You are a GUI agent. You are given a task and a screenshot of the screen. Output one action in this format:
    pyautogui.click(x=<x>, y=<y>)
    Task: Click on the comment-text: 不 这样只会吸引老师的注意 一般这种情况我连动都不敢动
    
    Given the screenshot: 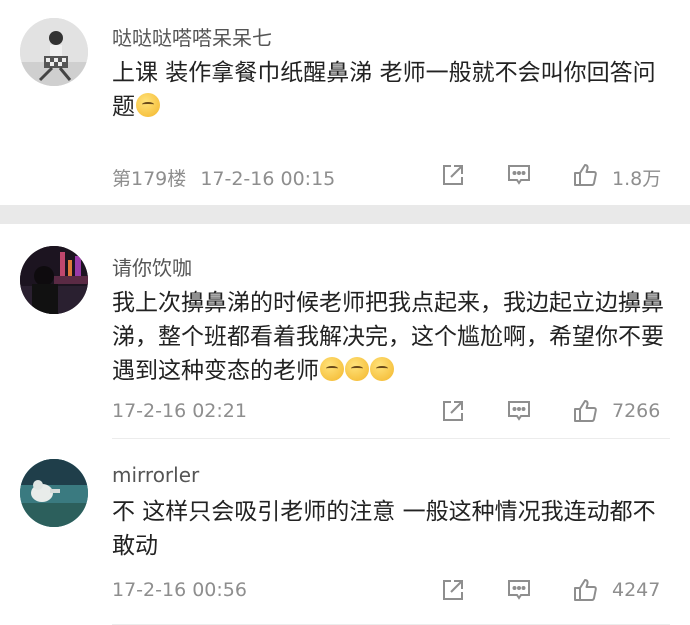 What is the action you would take?
    pyautogui.click(x=392, y=529)
    